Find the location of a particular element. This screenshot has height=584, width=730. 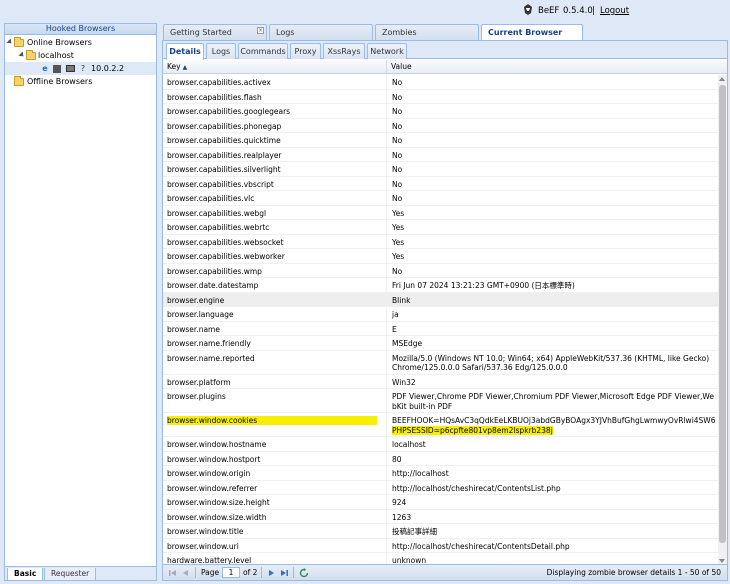

table-row: browser.engine Blink is located at coordinates (441, 299).